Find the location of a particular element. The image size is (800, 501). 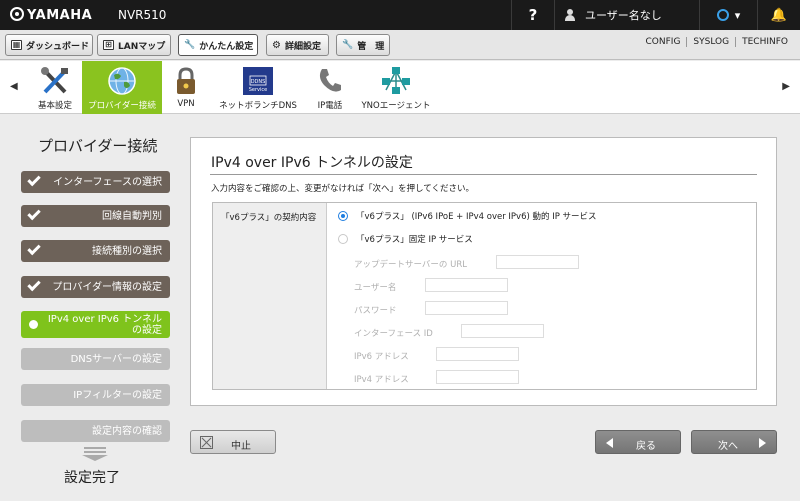

tab-management: 🔧 管 理 is located at coordinates (363, 45).